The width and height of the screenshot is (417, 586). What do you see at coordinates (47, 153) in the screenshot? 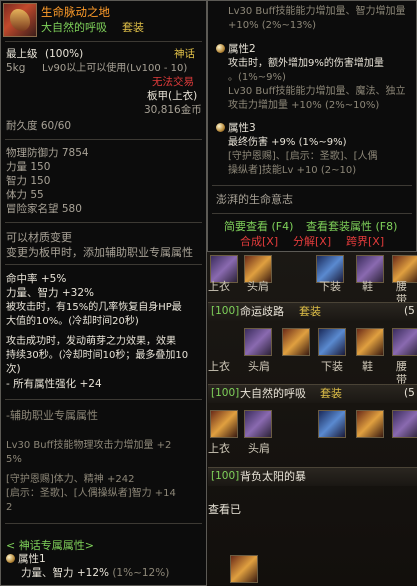
I see `stat-line: 物理防御力 7854` at bounding box center [47, 153].